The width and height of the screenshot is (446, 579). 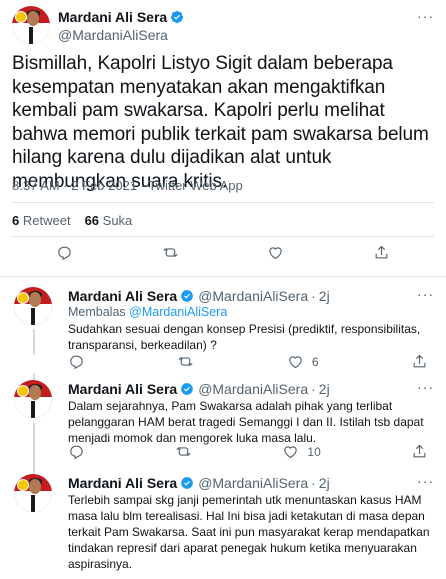 I want to click on tweet-timestamp: 8.37 AM · 2 Feb 2021 · Twitter Web App, so click(x=127, y=185).